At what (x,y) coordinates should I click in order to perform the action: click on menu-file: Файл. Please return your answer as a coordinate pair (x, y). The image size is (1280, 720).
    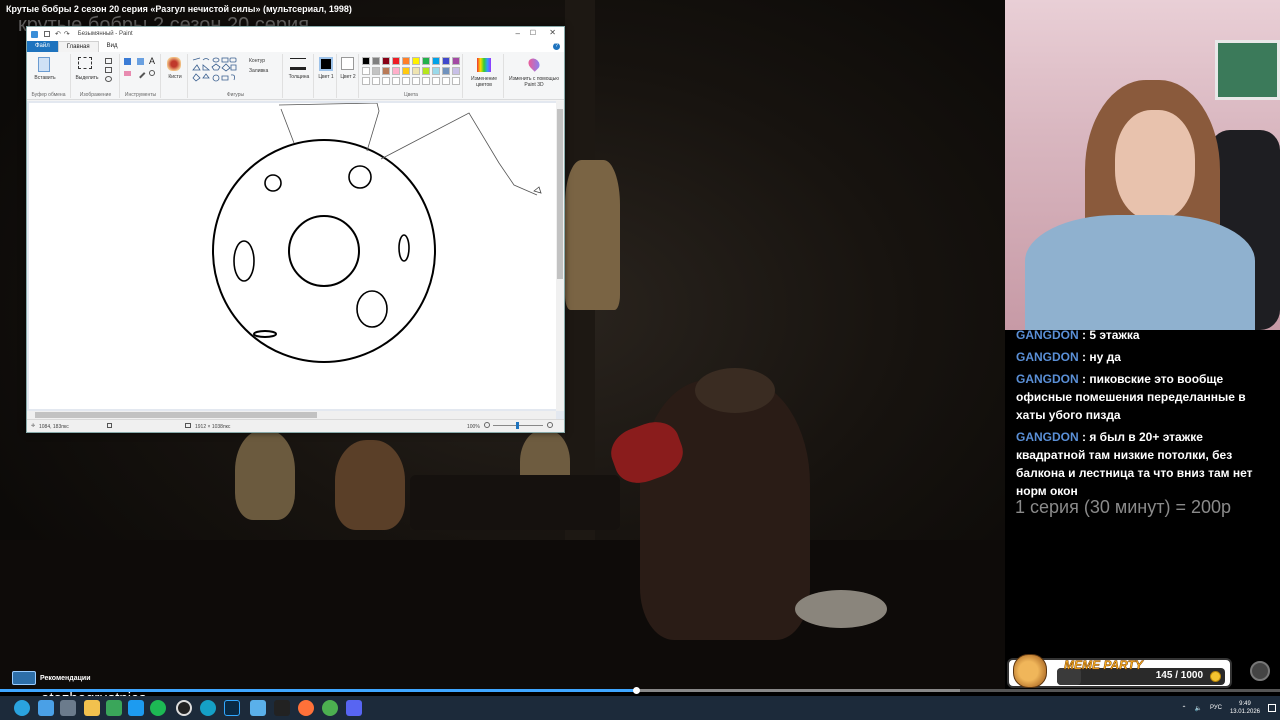
    Looking at the image, I should click on (42, 46).